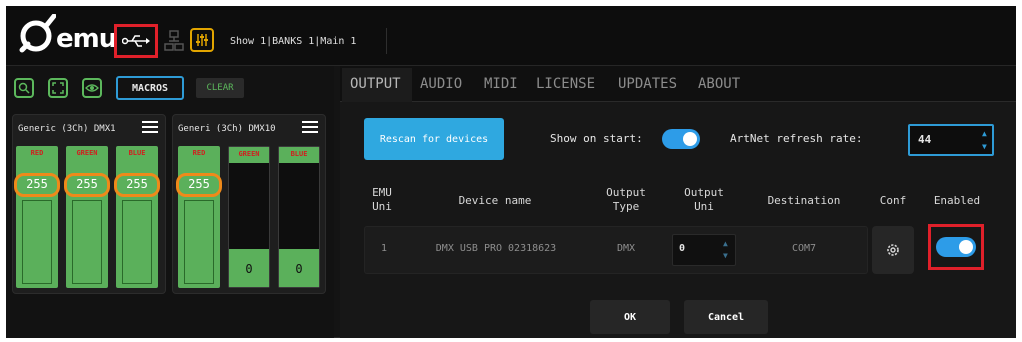  I want to click on cell-device-name: DMX USB PRO 02318623, so click(496, 248).